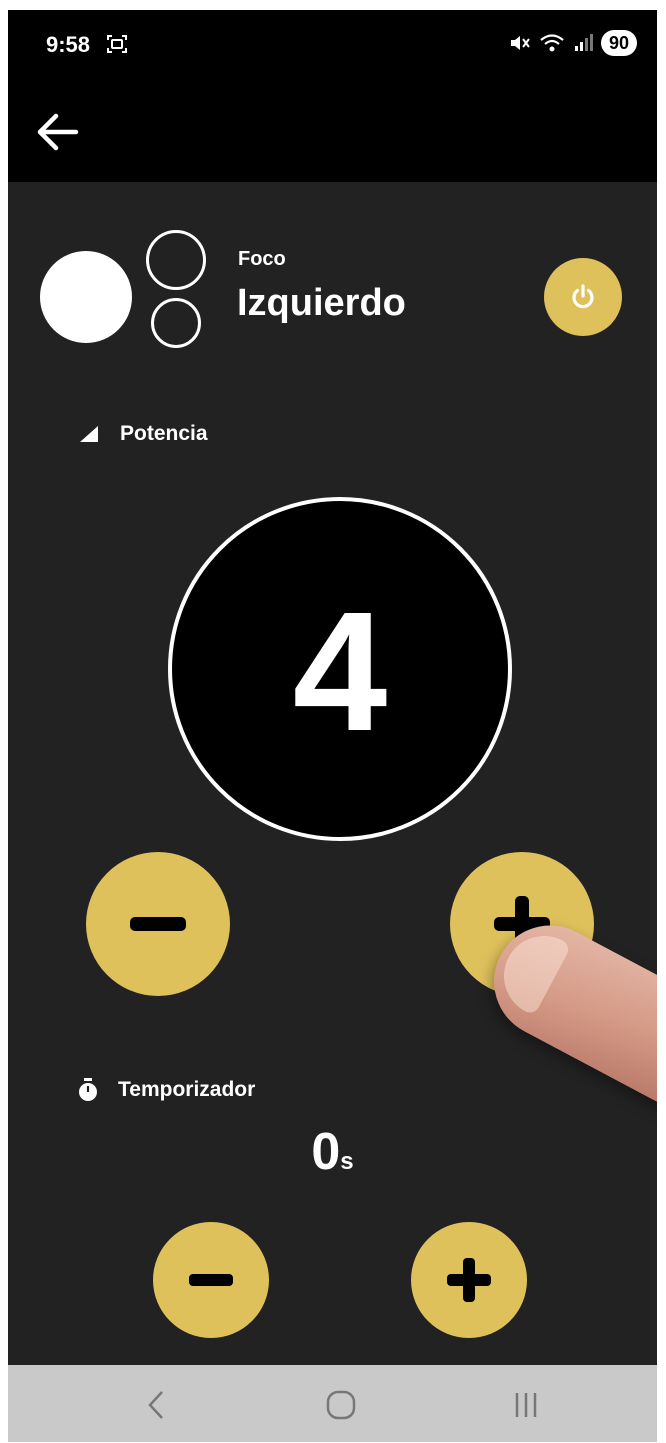  What do you see at coordinates (86, 297) in the screenshot?
I see `lamp-left-indicator` at bounding box center [86, 297].